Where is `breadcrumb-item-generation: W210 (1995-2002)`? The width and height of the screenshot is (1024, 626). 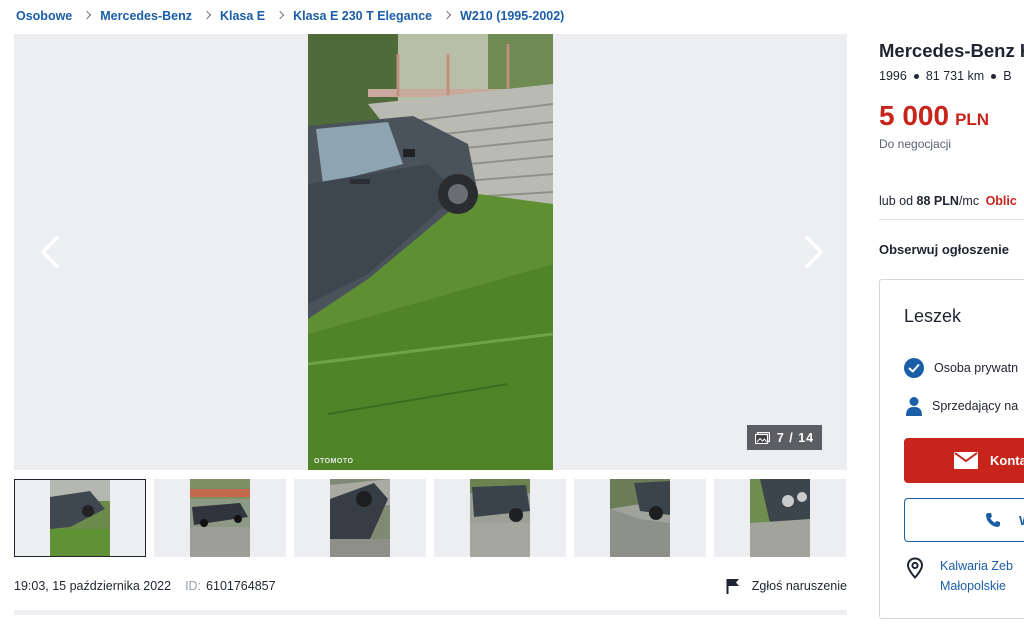 breadcrumb-item-generation: W210 (1995-2002) is located at coordinates (512, 16).